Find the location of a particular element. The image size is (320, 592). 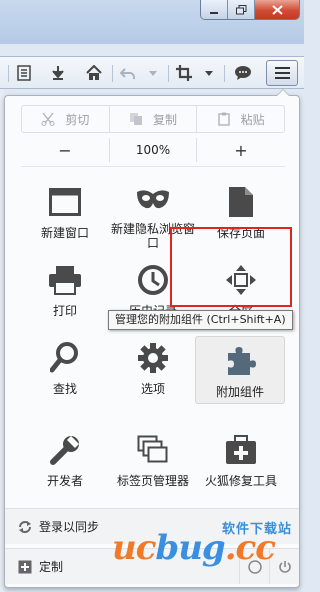

footer-buttons is located at coordinates (269, 566).